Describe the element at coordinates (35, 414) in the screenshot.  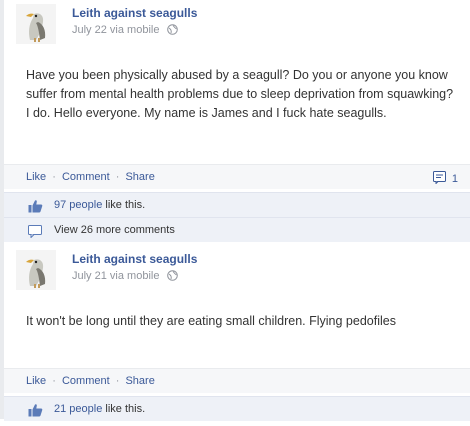
I see `thumbs-up-icon` at that location.